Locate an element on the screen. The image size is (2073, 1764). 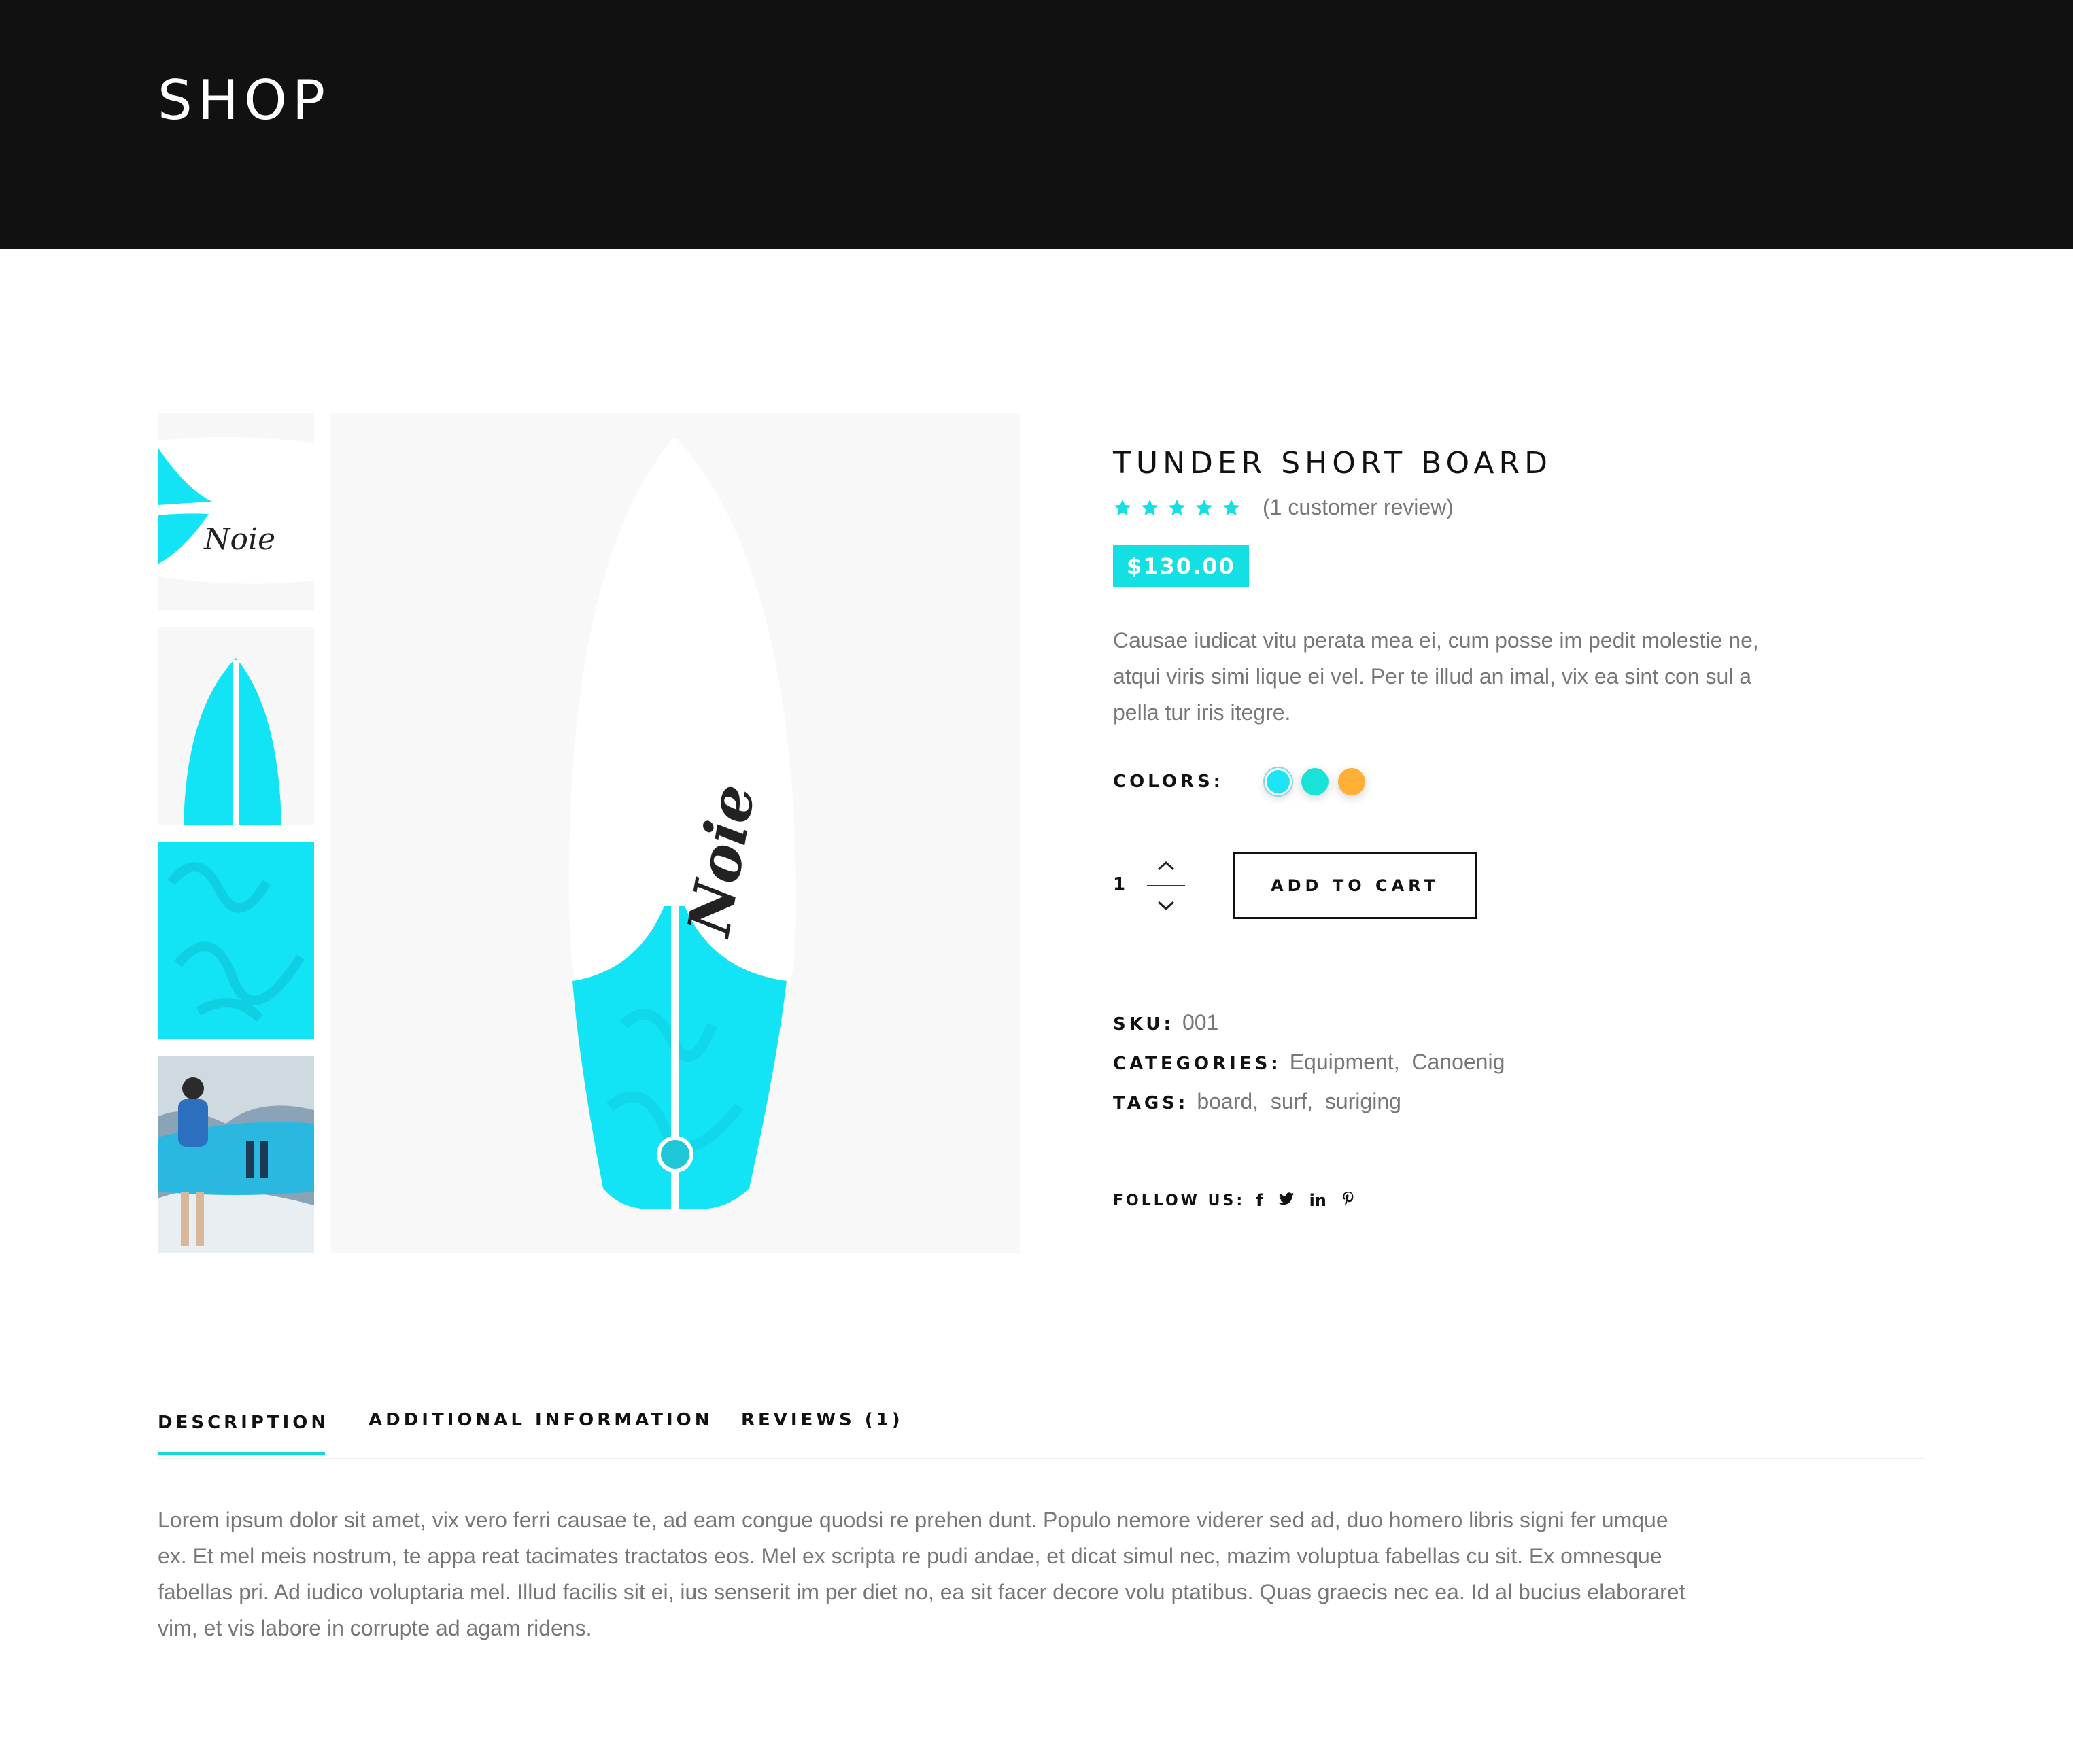
thumb-surfer-photo is located at coordinates (236, 1154).